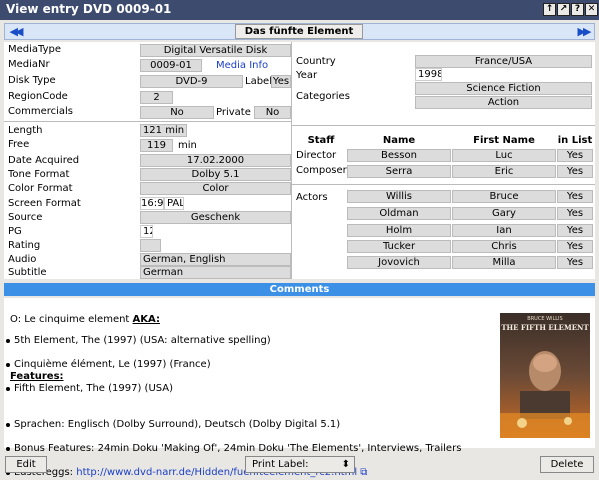 This screenshot has width=599, height=480. I want to click on entry-title-button: Das fünfte Element, so click(299, 31).